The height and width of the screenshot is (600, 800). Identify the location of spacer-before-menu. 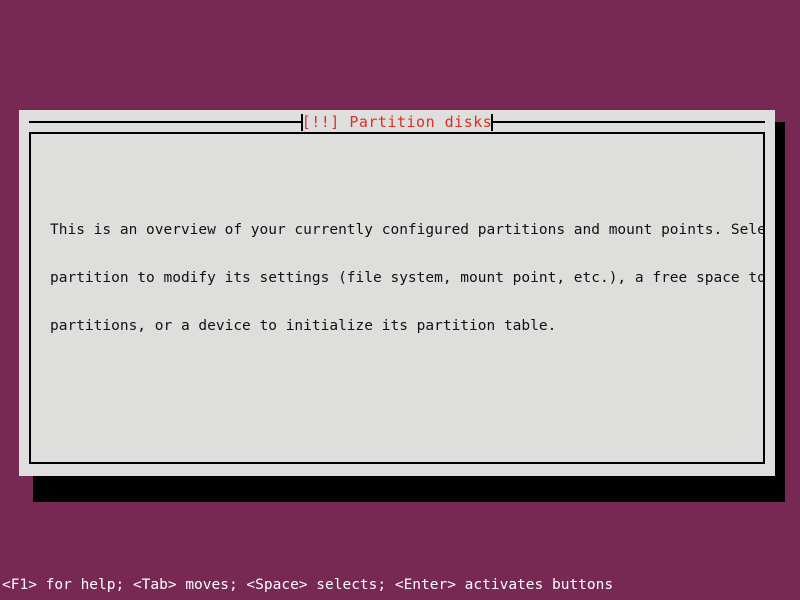
(397, 463).